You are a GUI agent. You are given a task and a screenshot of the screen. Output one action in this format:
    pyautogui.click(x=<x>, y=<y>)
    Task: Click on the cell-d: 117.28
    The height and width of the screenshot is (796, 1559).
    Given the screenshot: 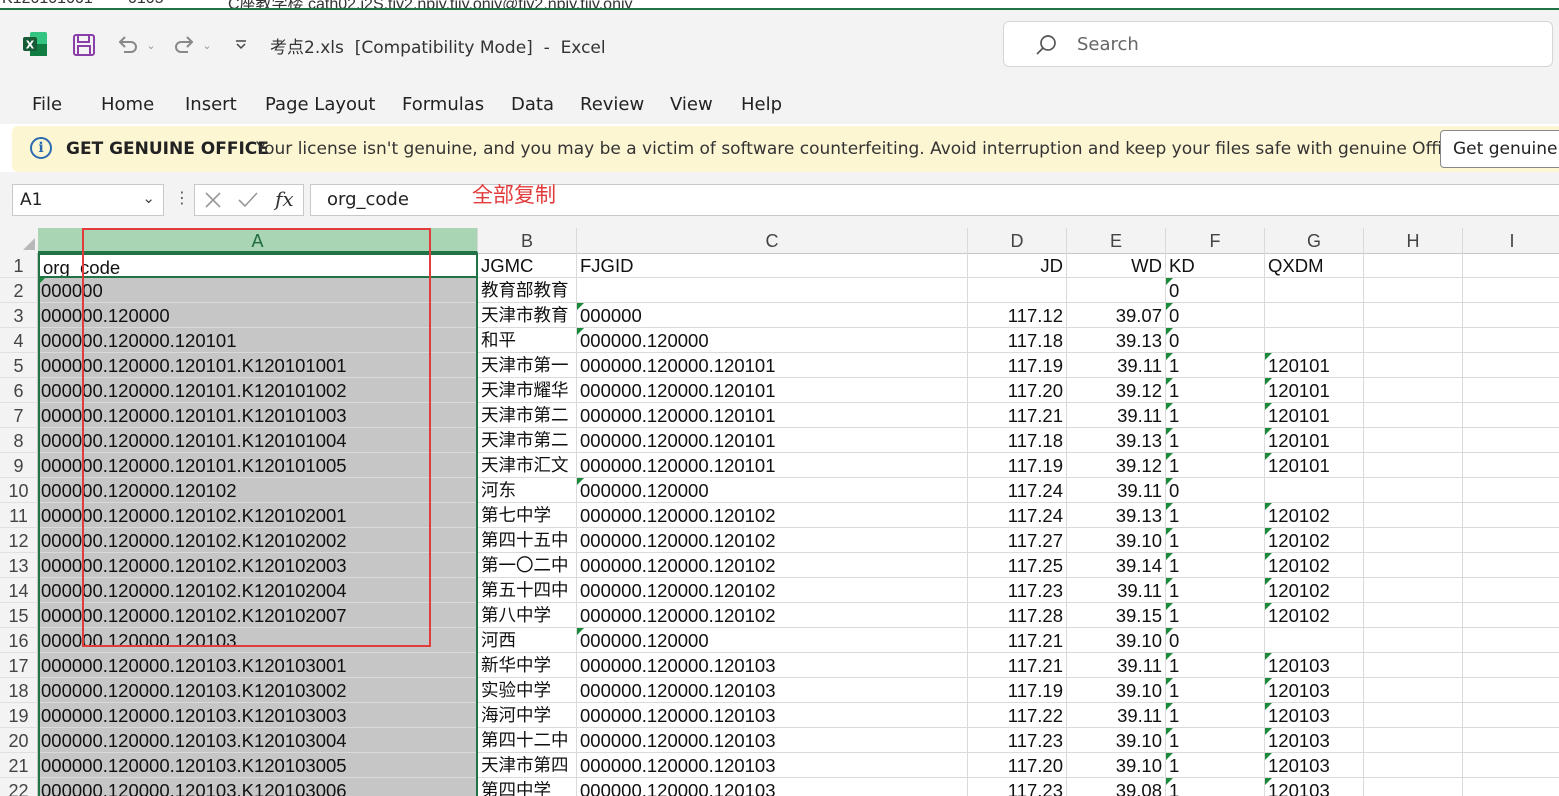 What is the action you would take?
    pyautogui.click(x=1017, y=615)
    